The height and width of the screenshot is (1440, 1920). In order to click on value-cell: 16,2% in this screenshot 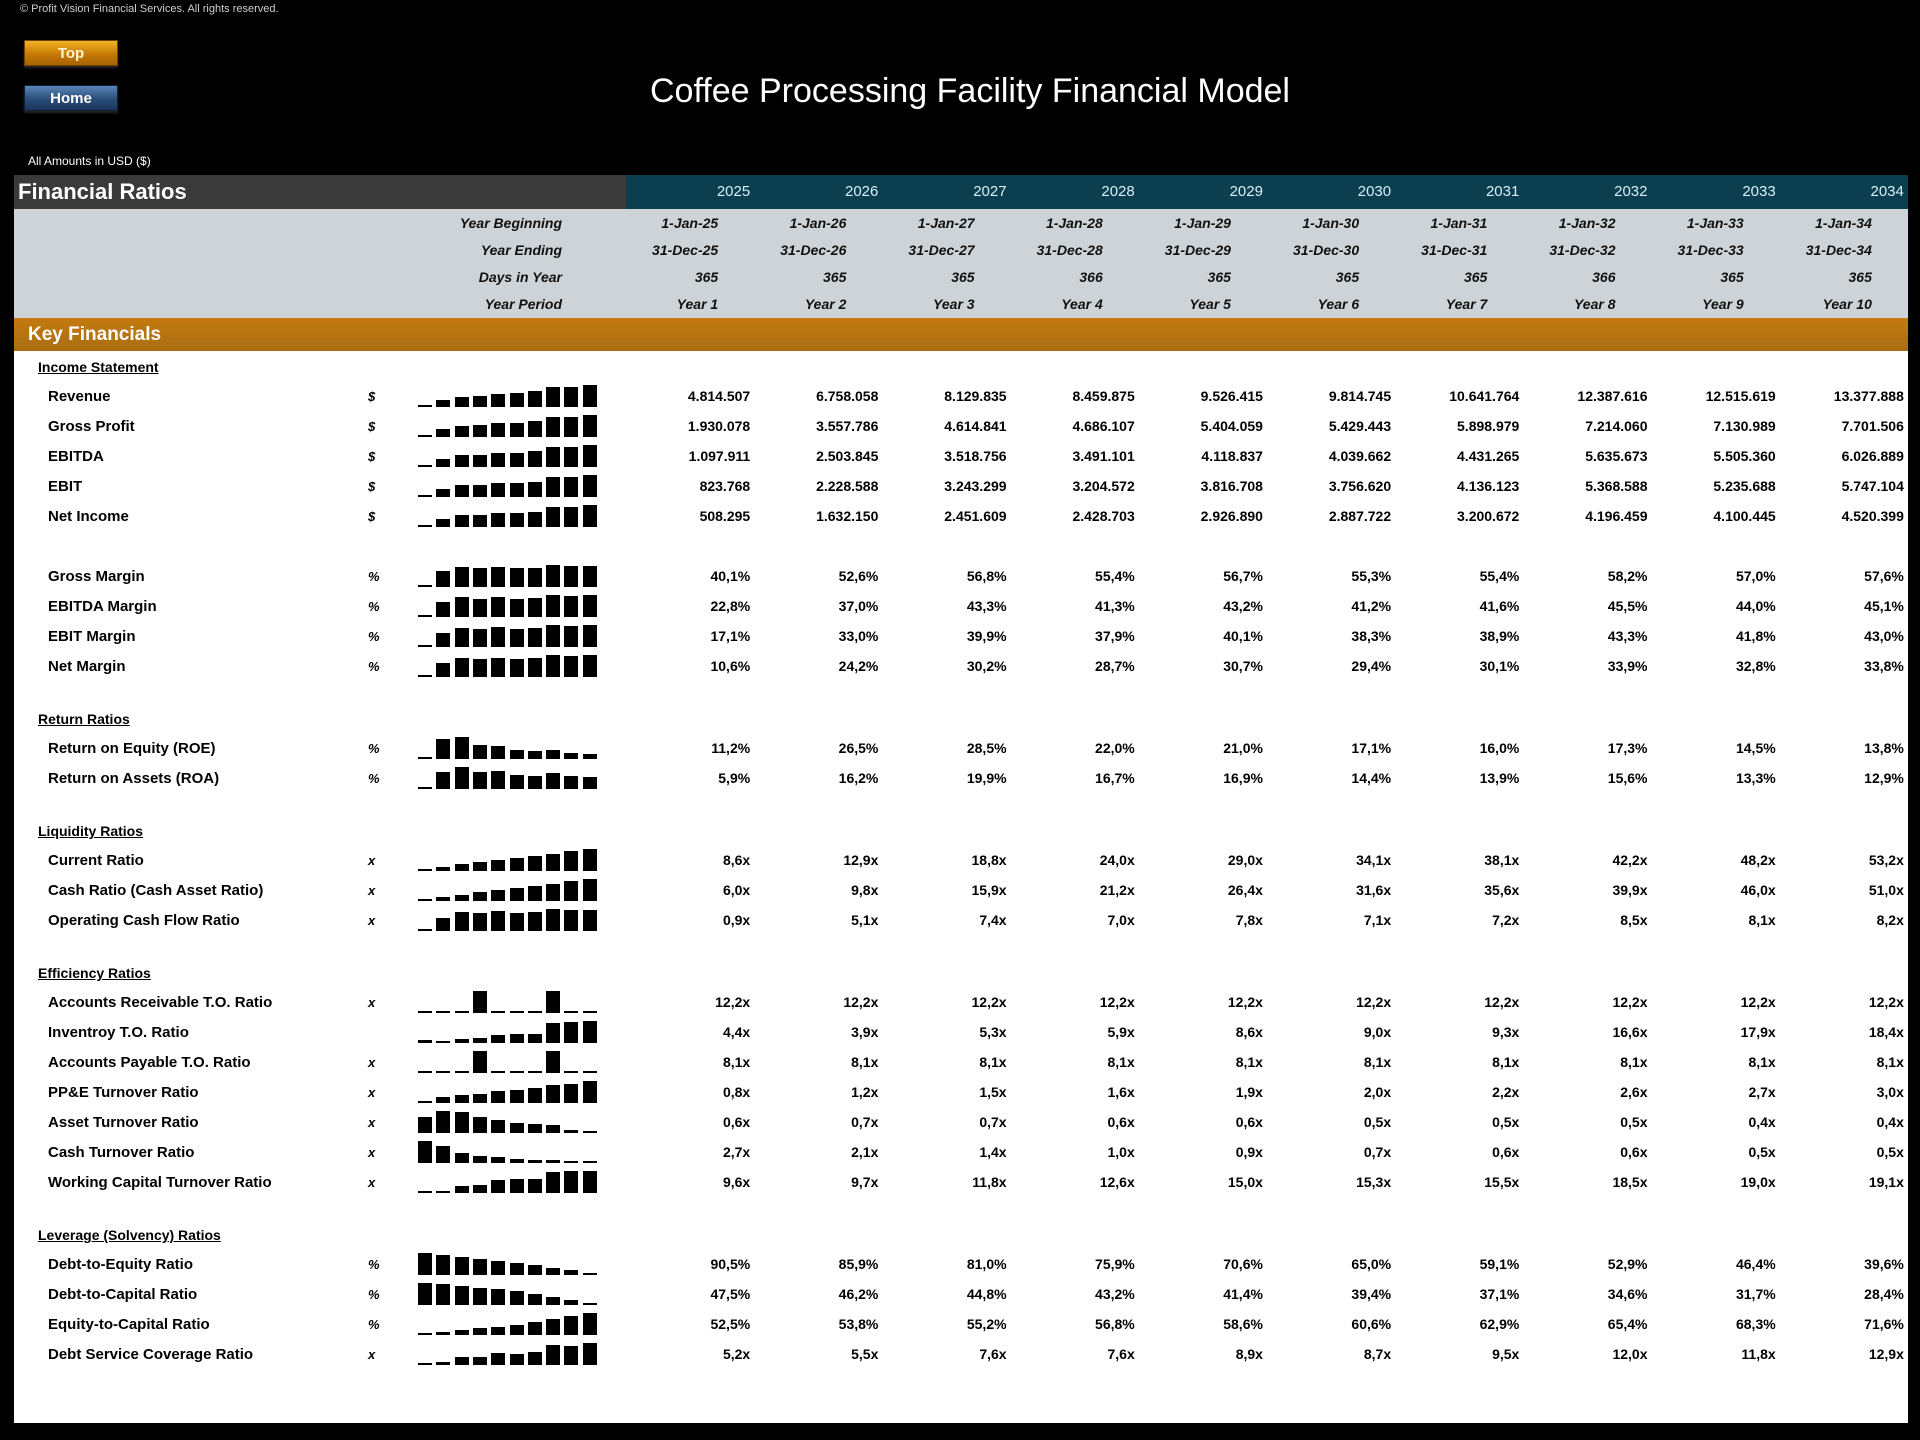, I will do `click(858, 778)`.